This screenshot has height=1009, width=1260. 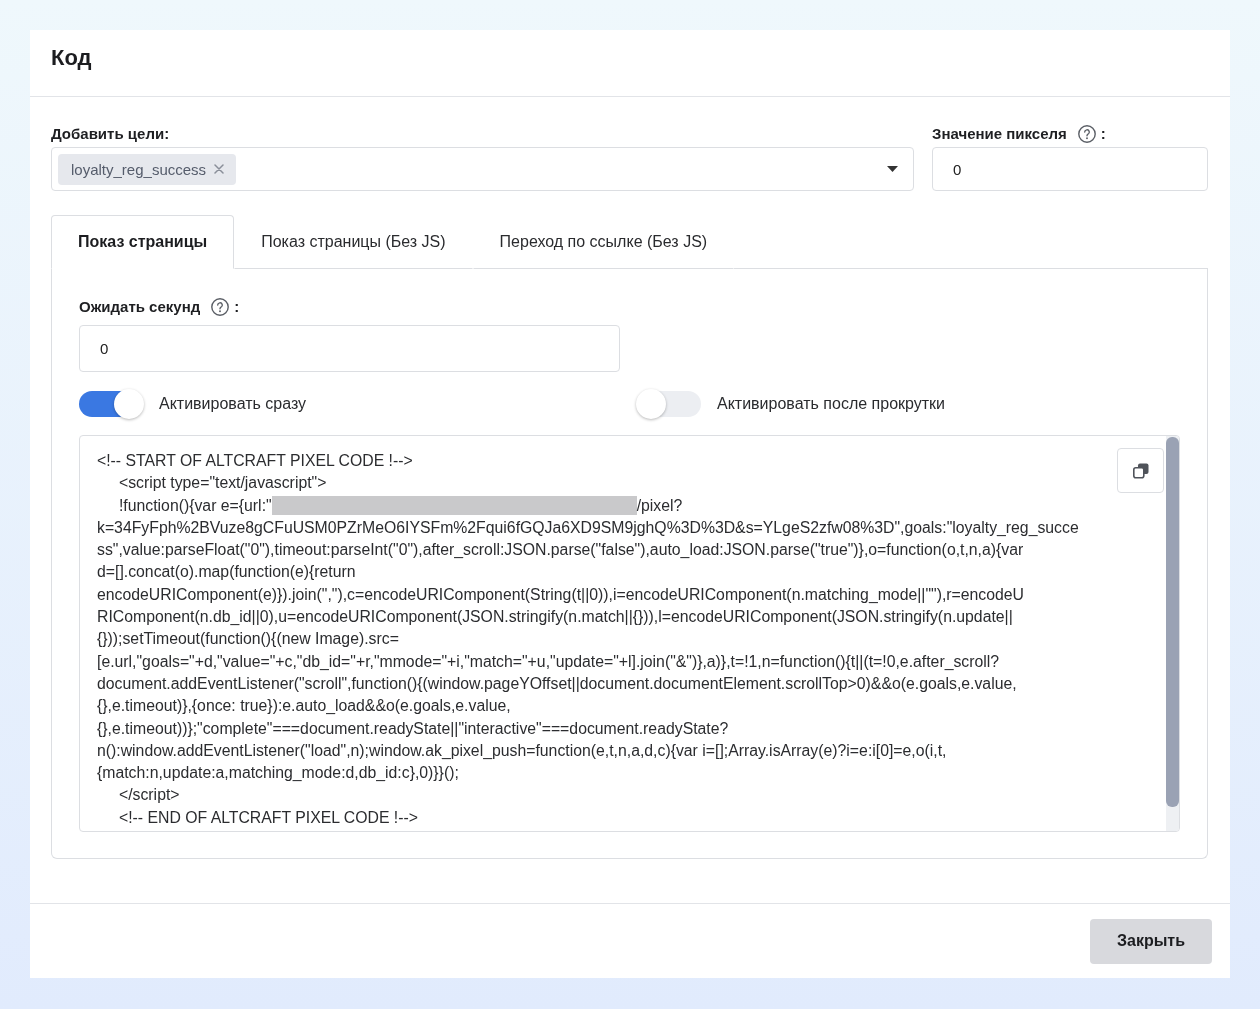 I want to click on field-label: Значение пикселя, so click(x=999, y=134).